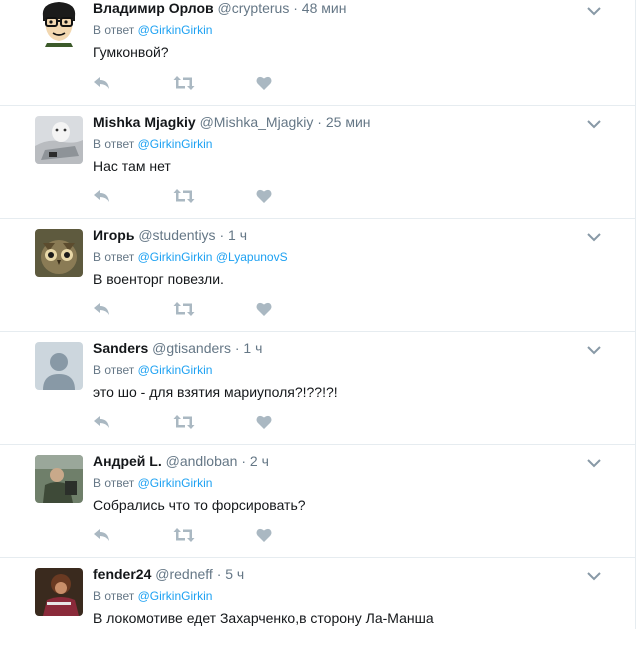 This screenshot has width=636, height=671. I want to click on tweet-text: Гумконвой?, so click(131, 52).